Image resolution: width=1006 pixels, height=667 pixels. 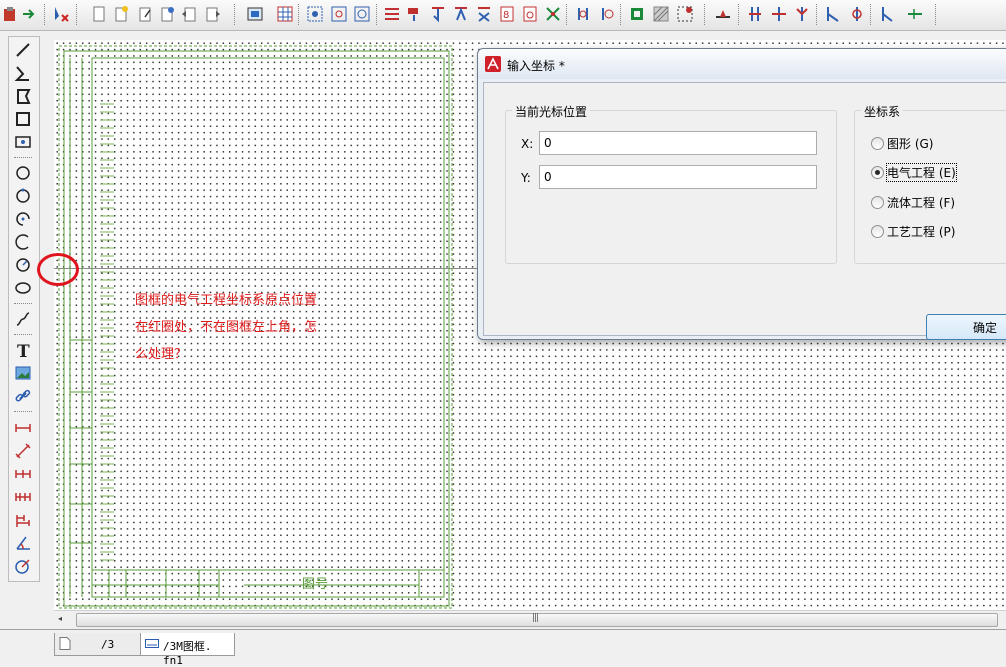 What do you see at coordinates (226, 327) in the screenshot?
I see `annotation-line-2: 在红圈处，不在图框左上角，怎` at bounding box center [226, 327].